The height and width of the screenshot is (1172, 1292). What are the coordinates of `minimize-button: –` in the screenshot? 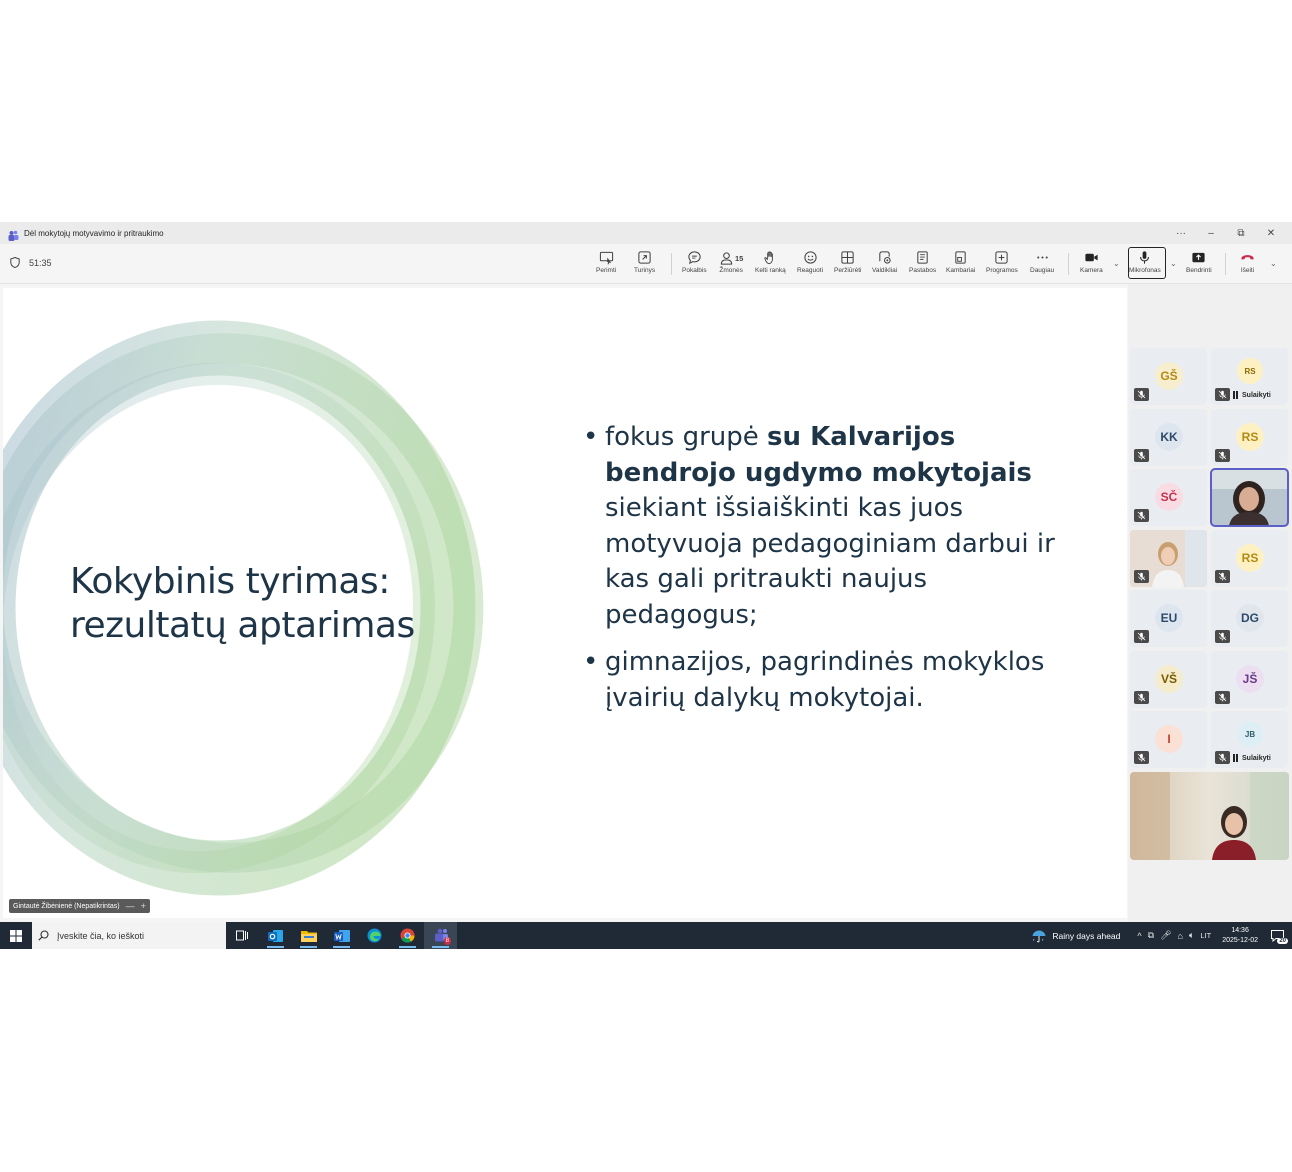 It's located at (1211, 233).